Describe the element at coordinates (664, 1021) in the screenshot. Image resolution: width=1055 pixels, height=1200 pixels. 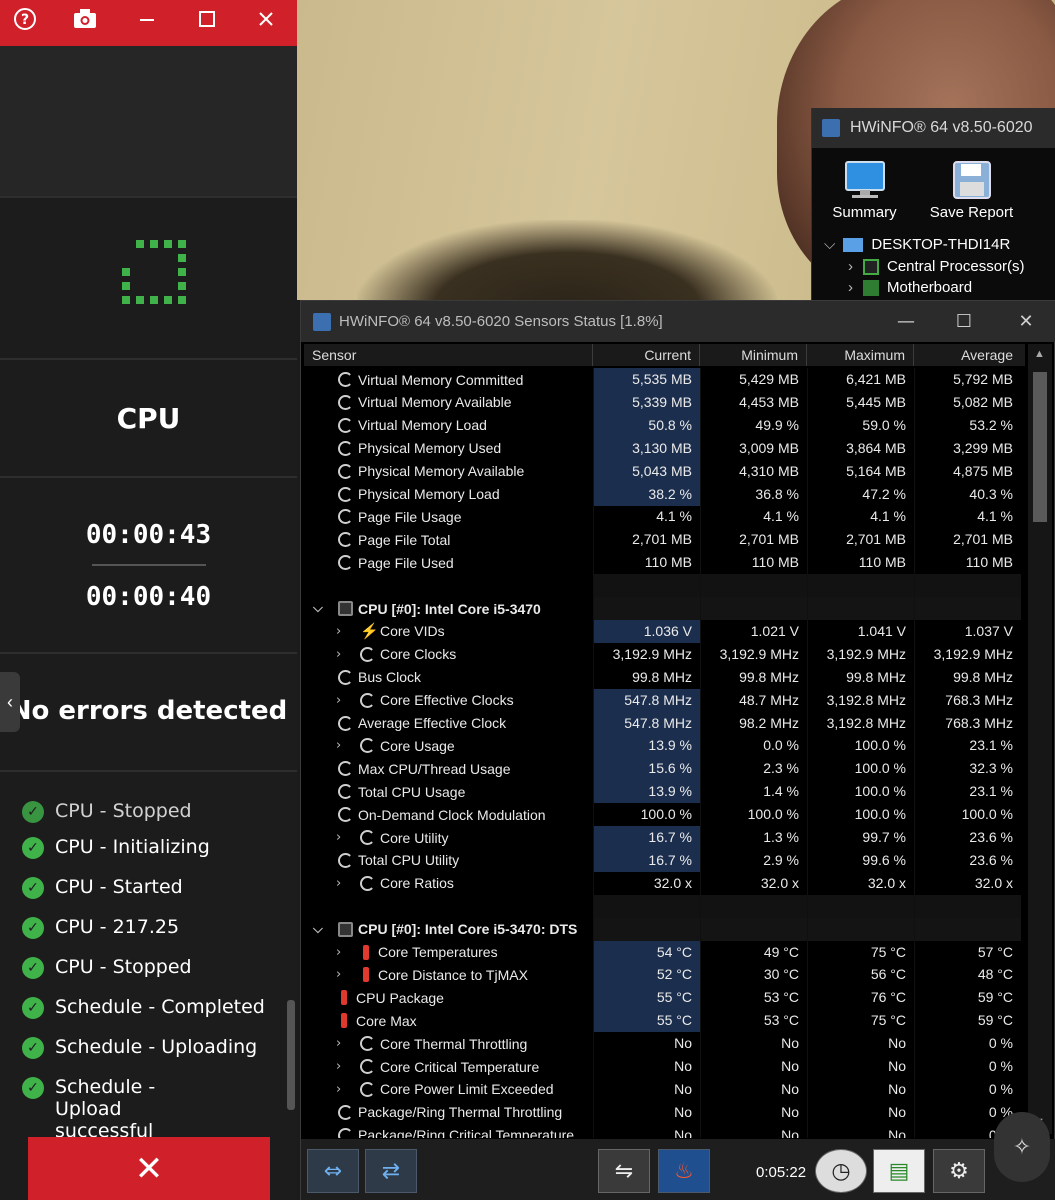
I see `sensor-row: Core Max 55 °C 53 °C 75 °C 59 °C` at that location.